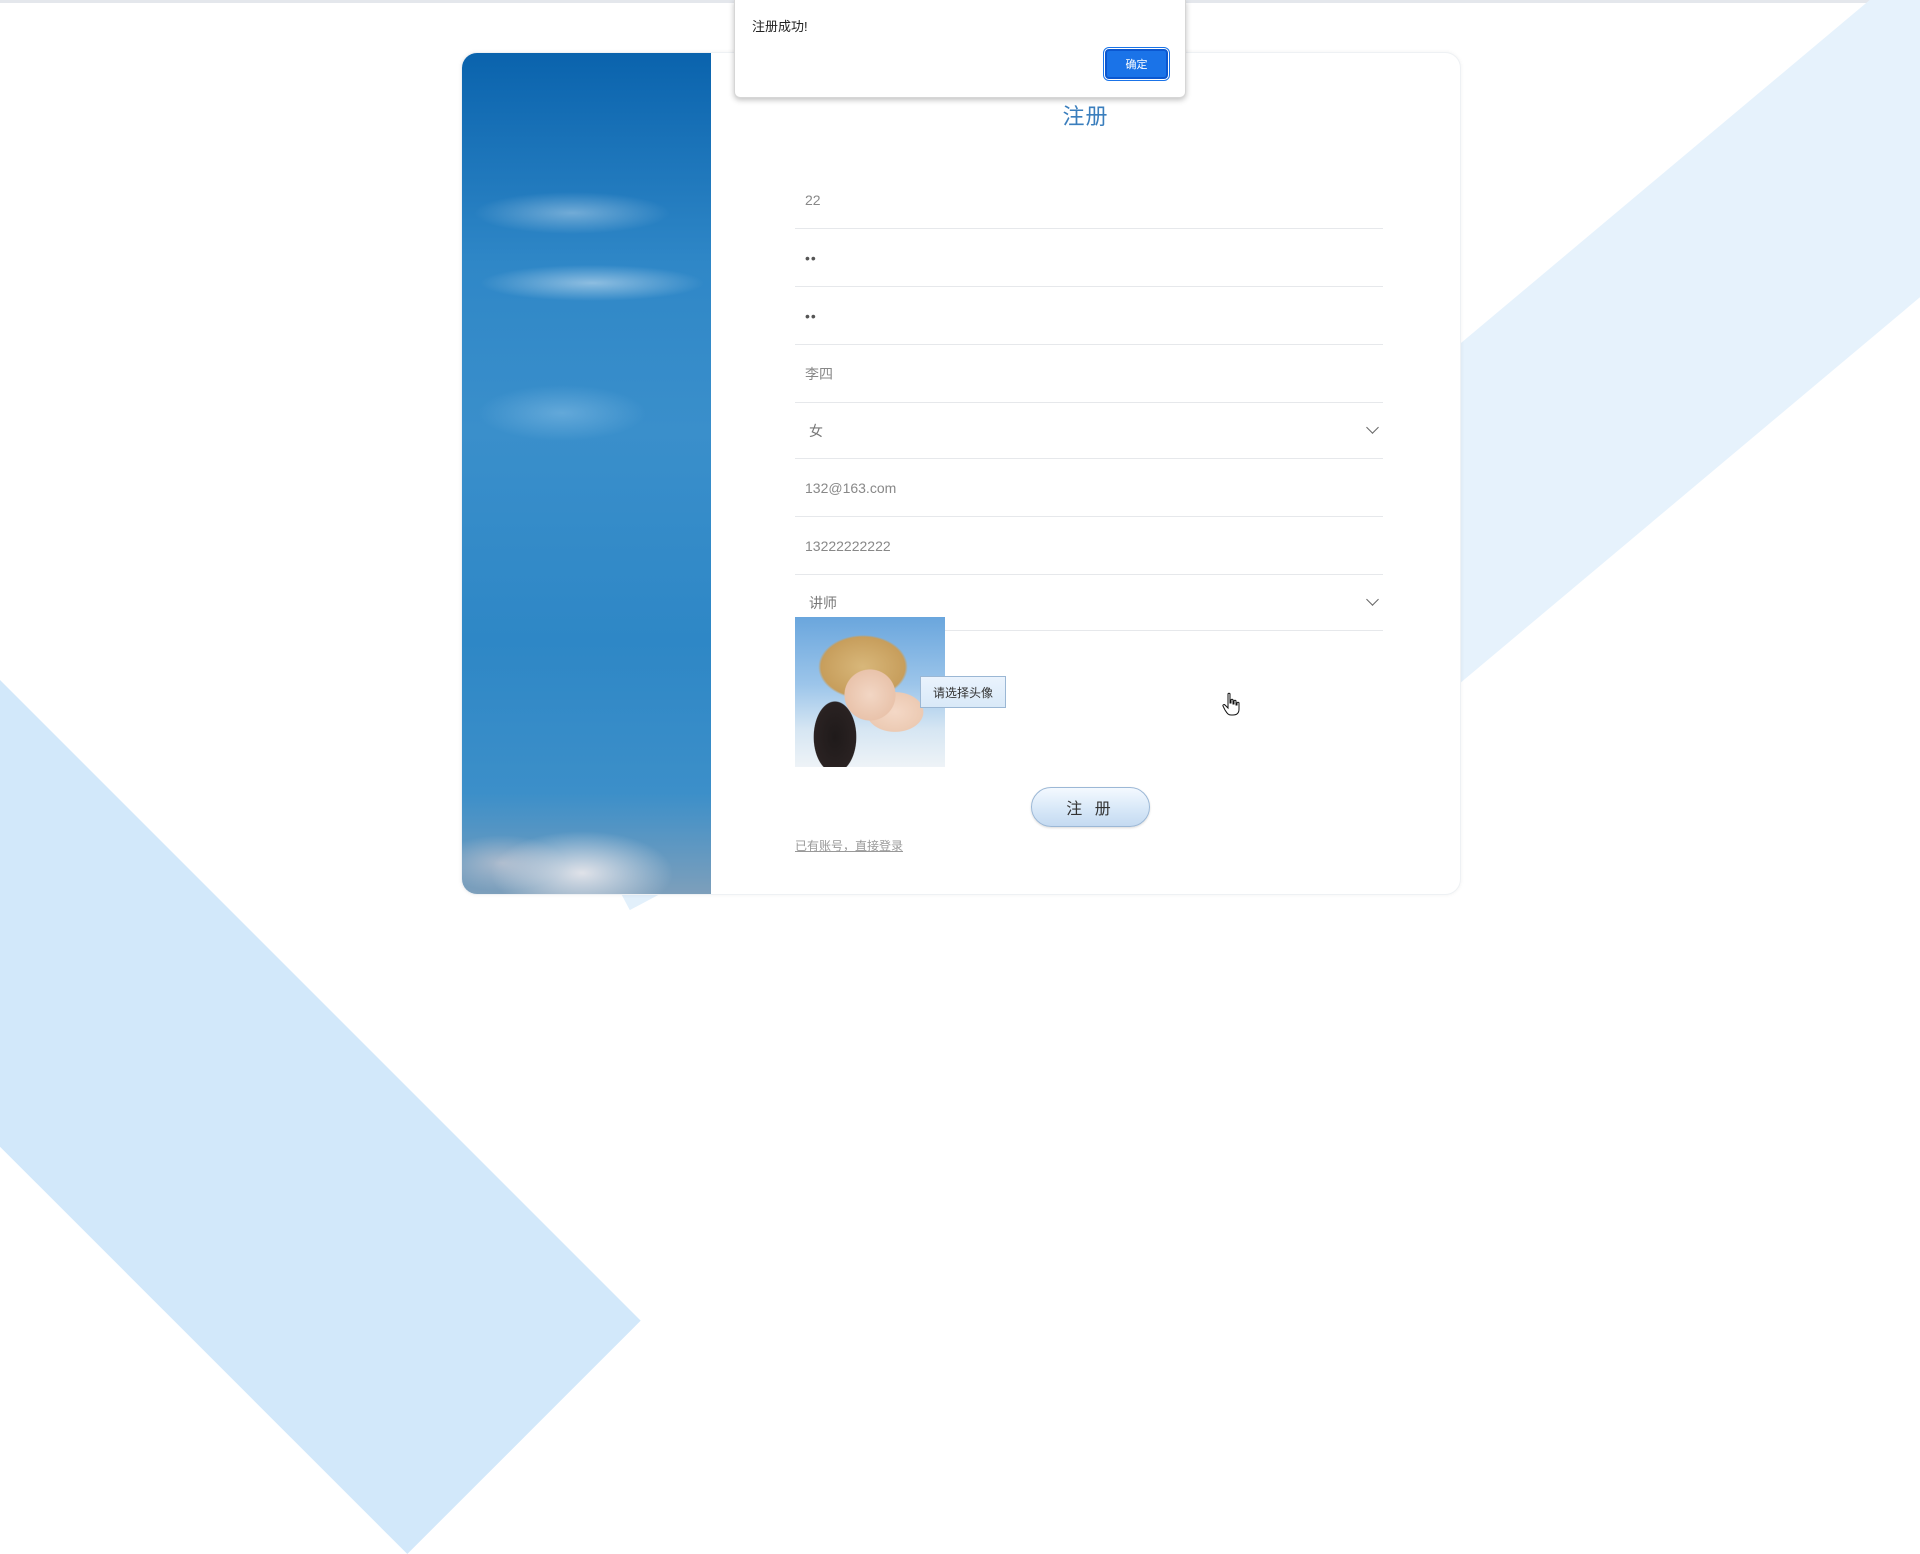 This screenshot has width=1920, height=1554. What do you see at coordinates (1089, 258) in the screenshot?
I see `password-field: ••` at bounding box center [1089, 258].